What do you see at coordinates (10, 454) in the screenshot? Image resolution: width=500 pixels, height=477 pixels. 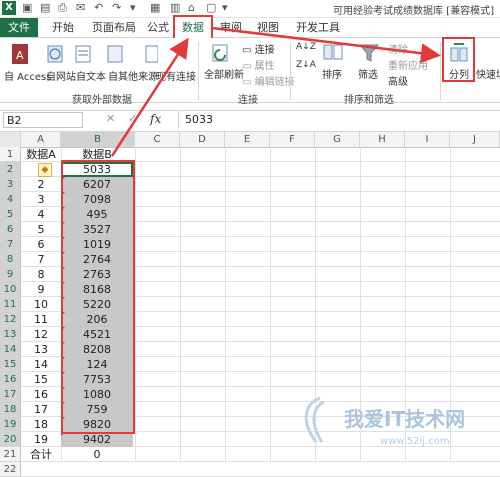 I see `row-header: 21` at bounding box center [10, 454].